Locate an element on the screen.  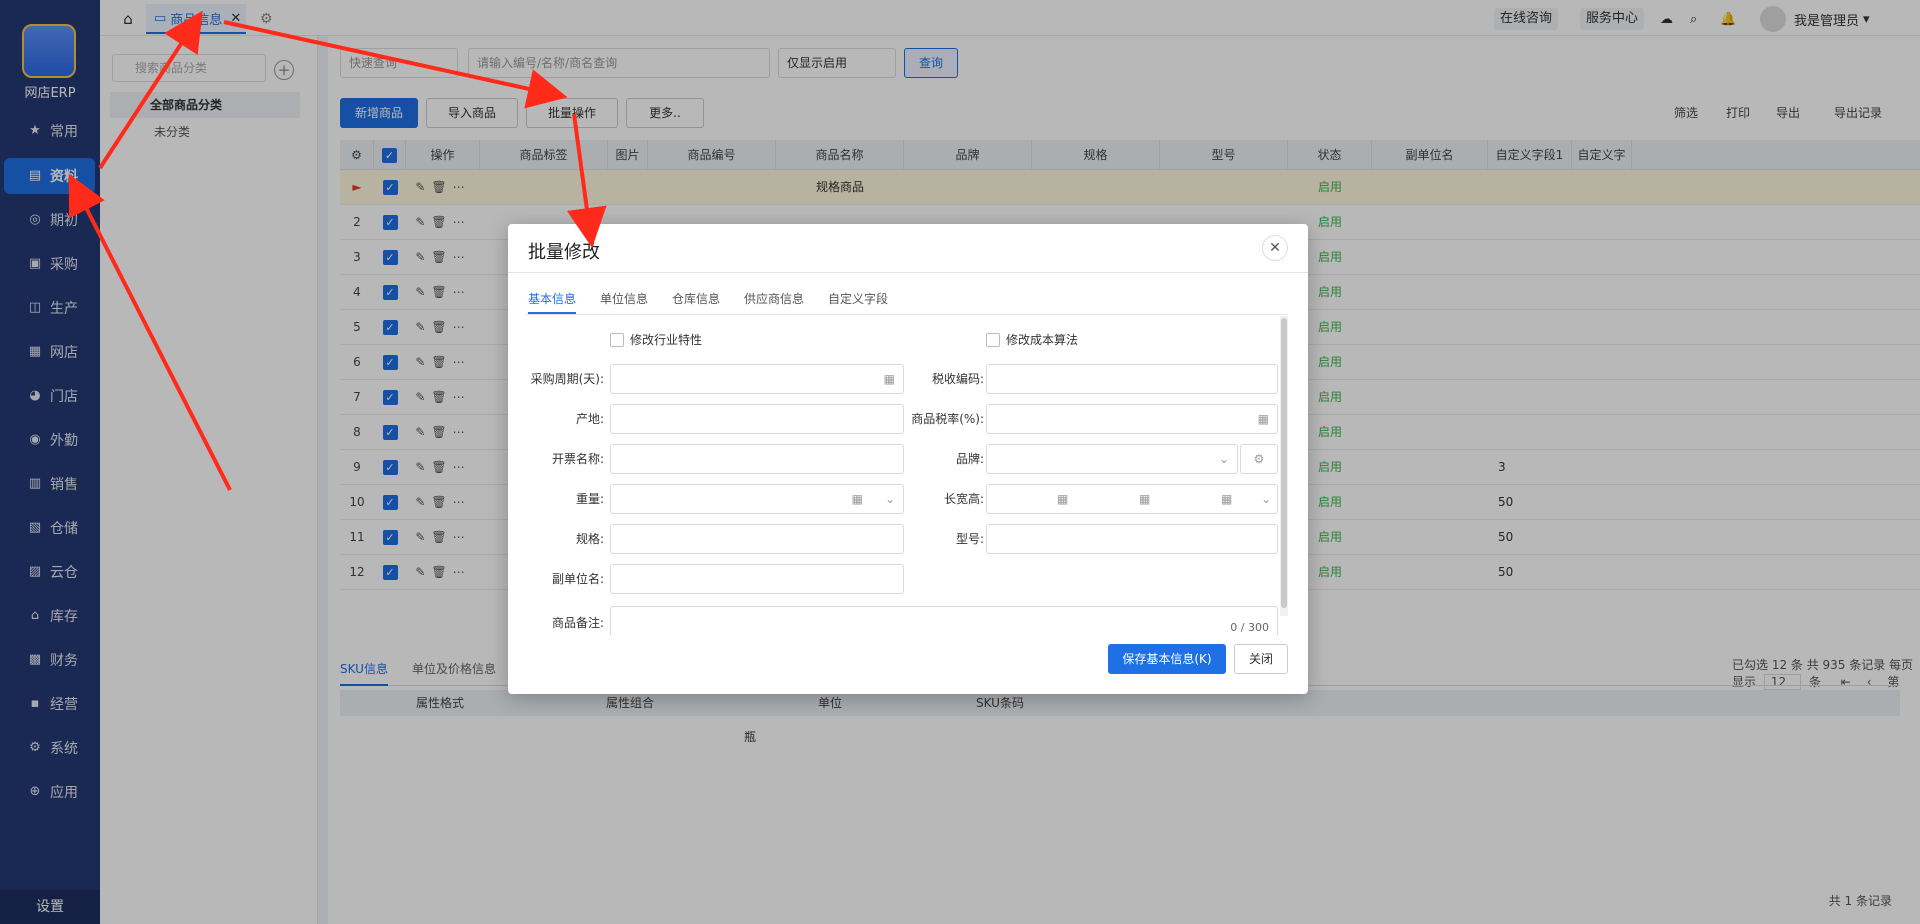
dialog-tab-custom: 自定义字段 is located at coordinates (858, 302).